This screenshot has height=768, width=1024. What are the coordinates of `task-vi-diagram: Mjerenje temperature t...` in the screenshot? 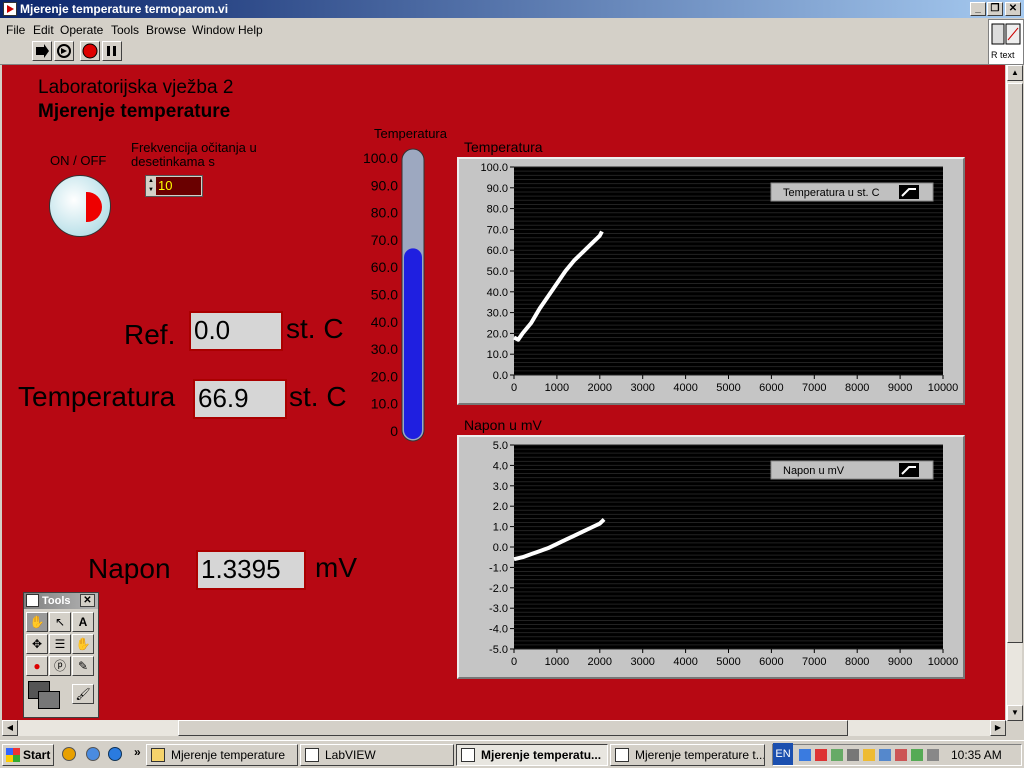 It's located at (687, 755).